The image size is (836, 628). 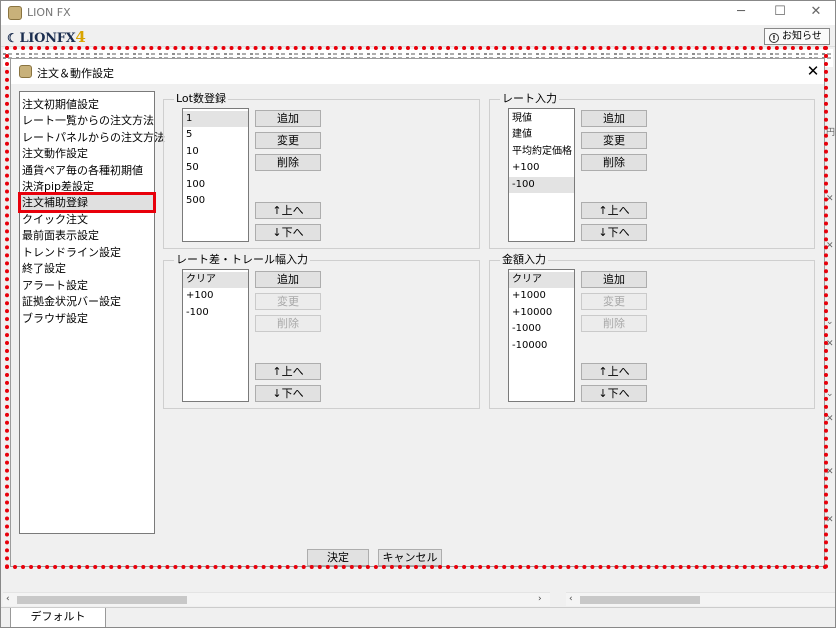 I want to click on lot-add-button: 追加, so click(x=288, y=118).